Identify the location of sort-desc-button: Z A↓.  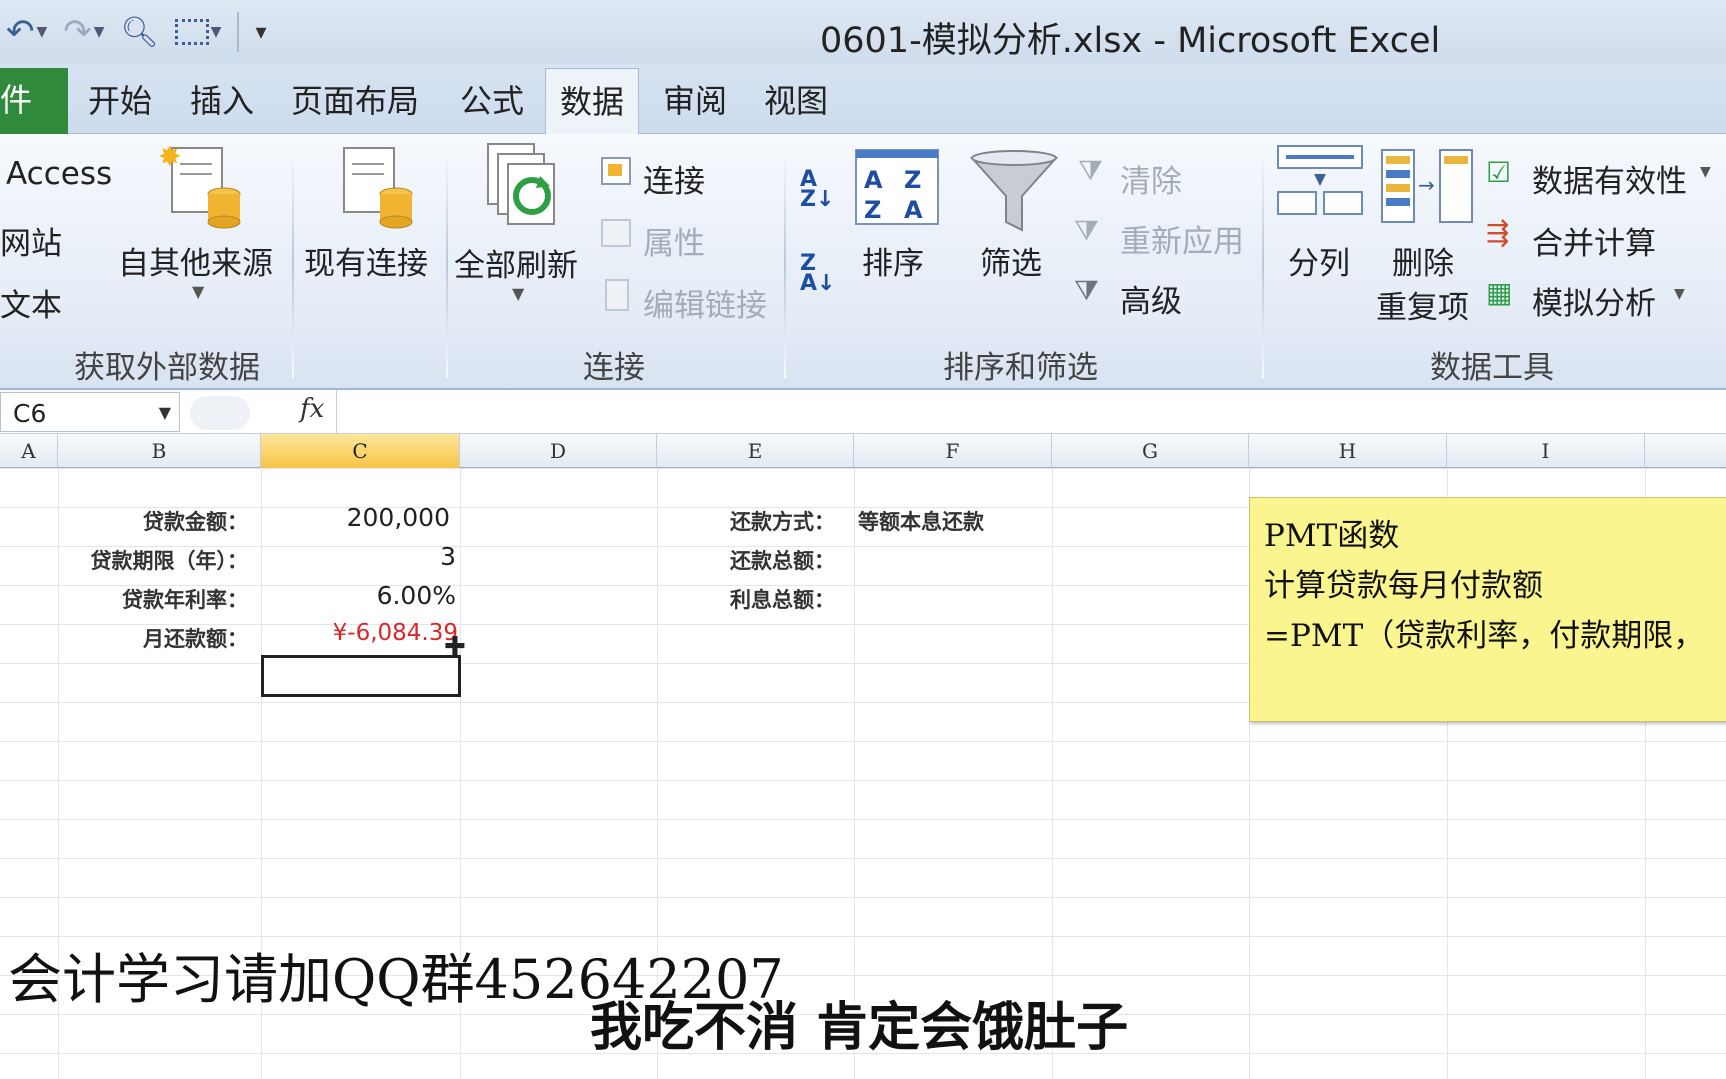
(817, 274).